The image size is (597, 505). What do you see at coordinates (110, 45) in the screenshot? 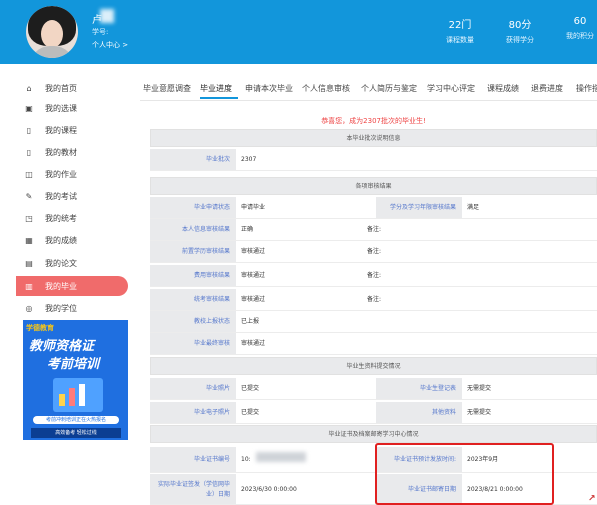
I see `personal-center-link: 个人中心 >` at bounding box center [110, 45].